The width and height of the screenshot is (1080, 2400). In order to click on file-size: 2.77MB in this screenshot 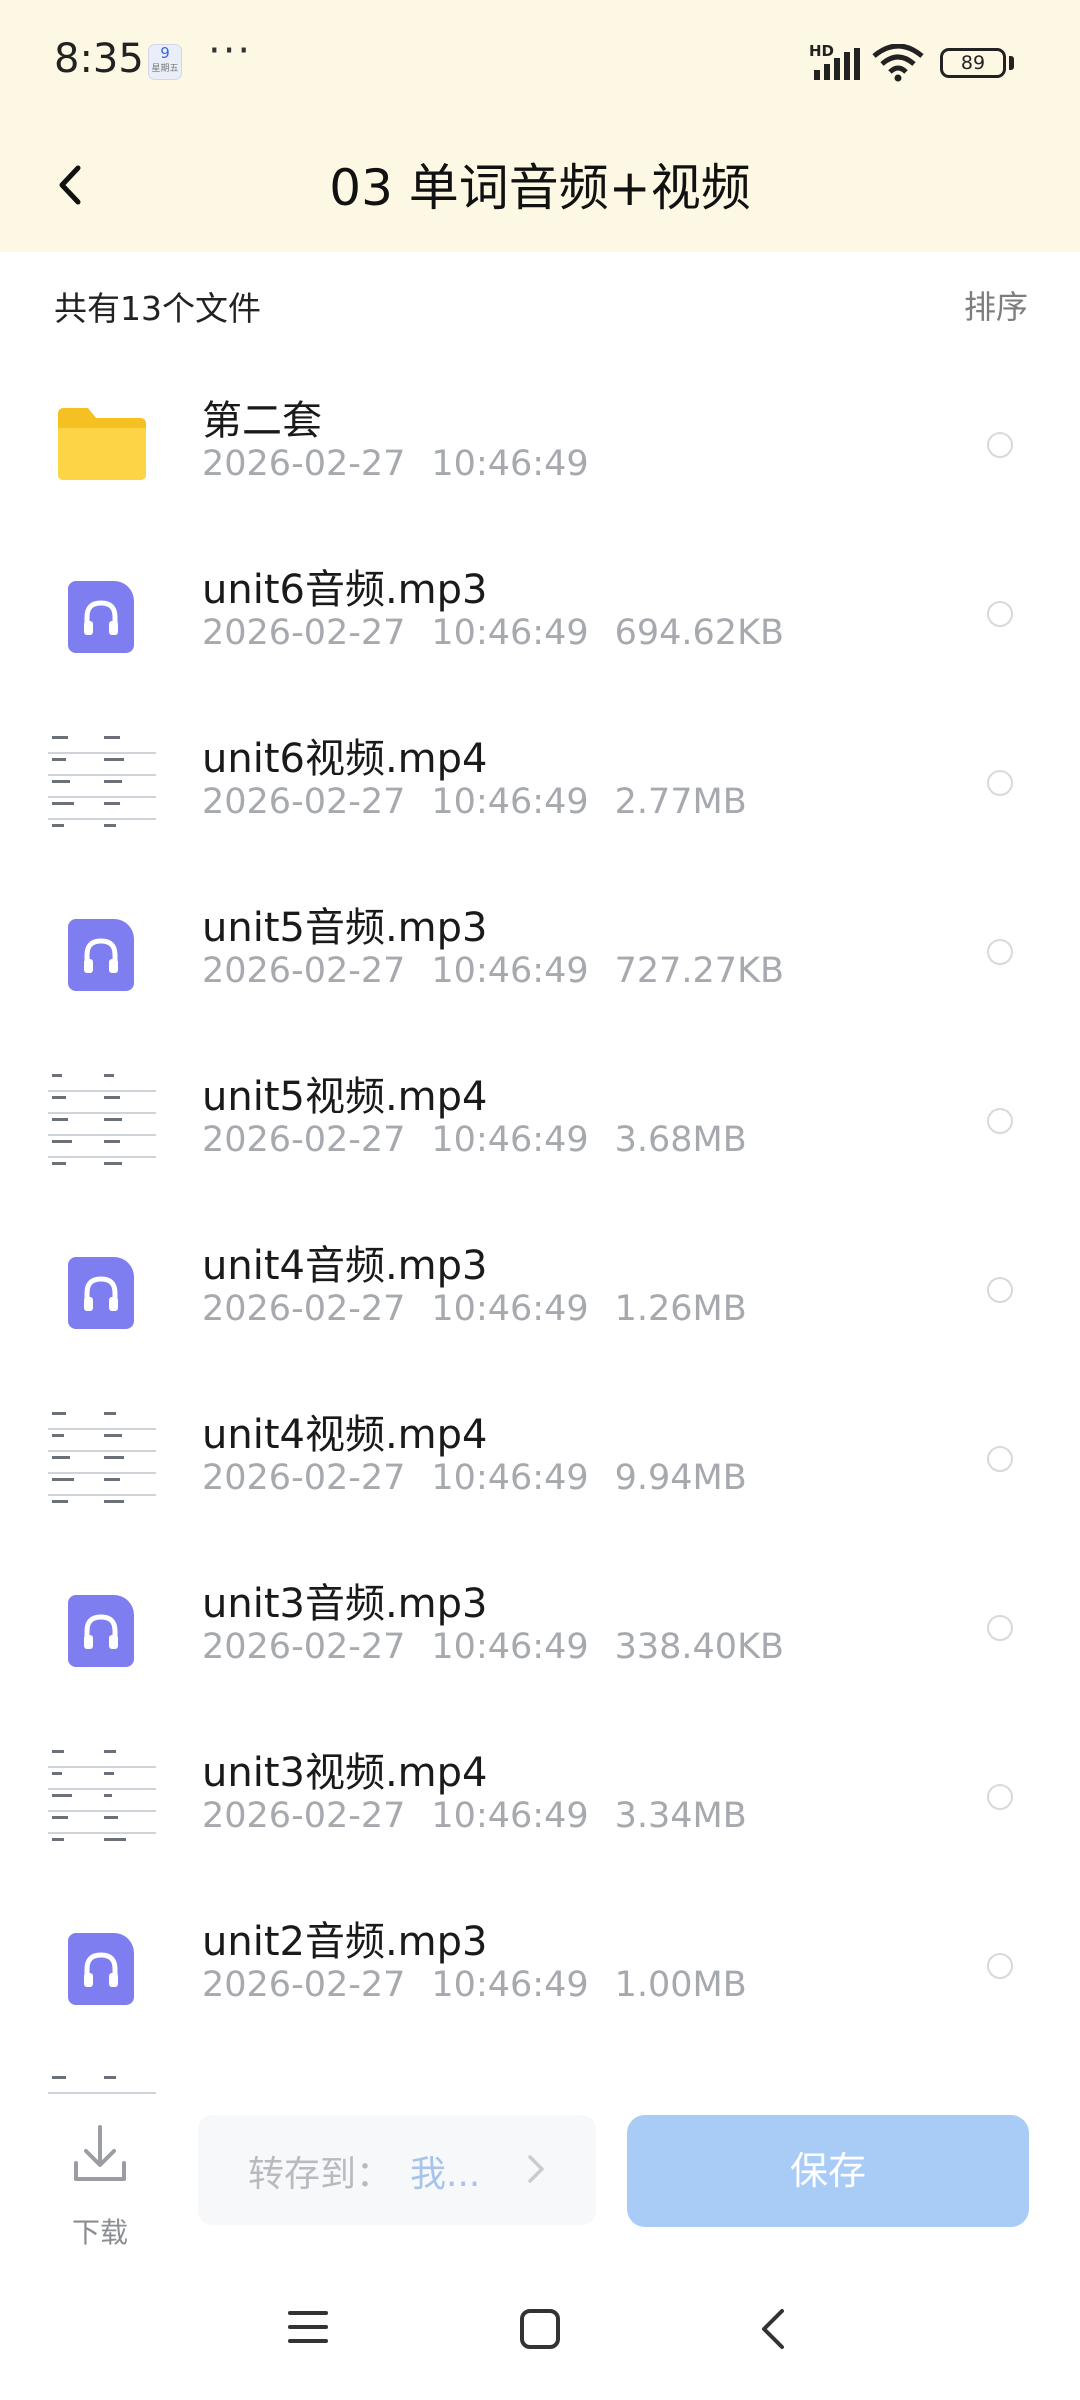, I will do `click(680, 802)`.